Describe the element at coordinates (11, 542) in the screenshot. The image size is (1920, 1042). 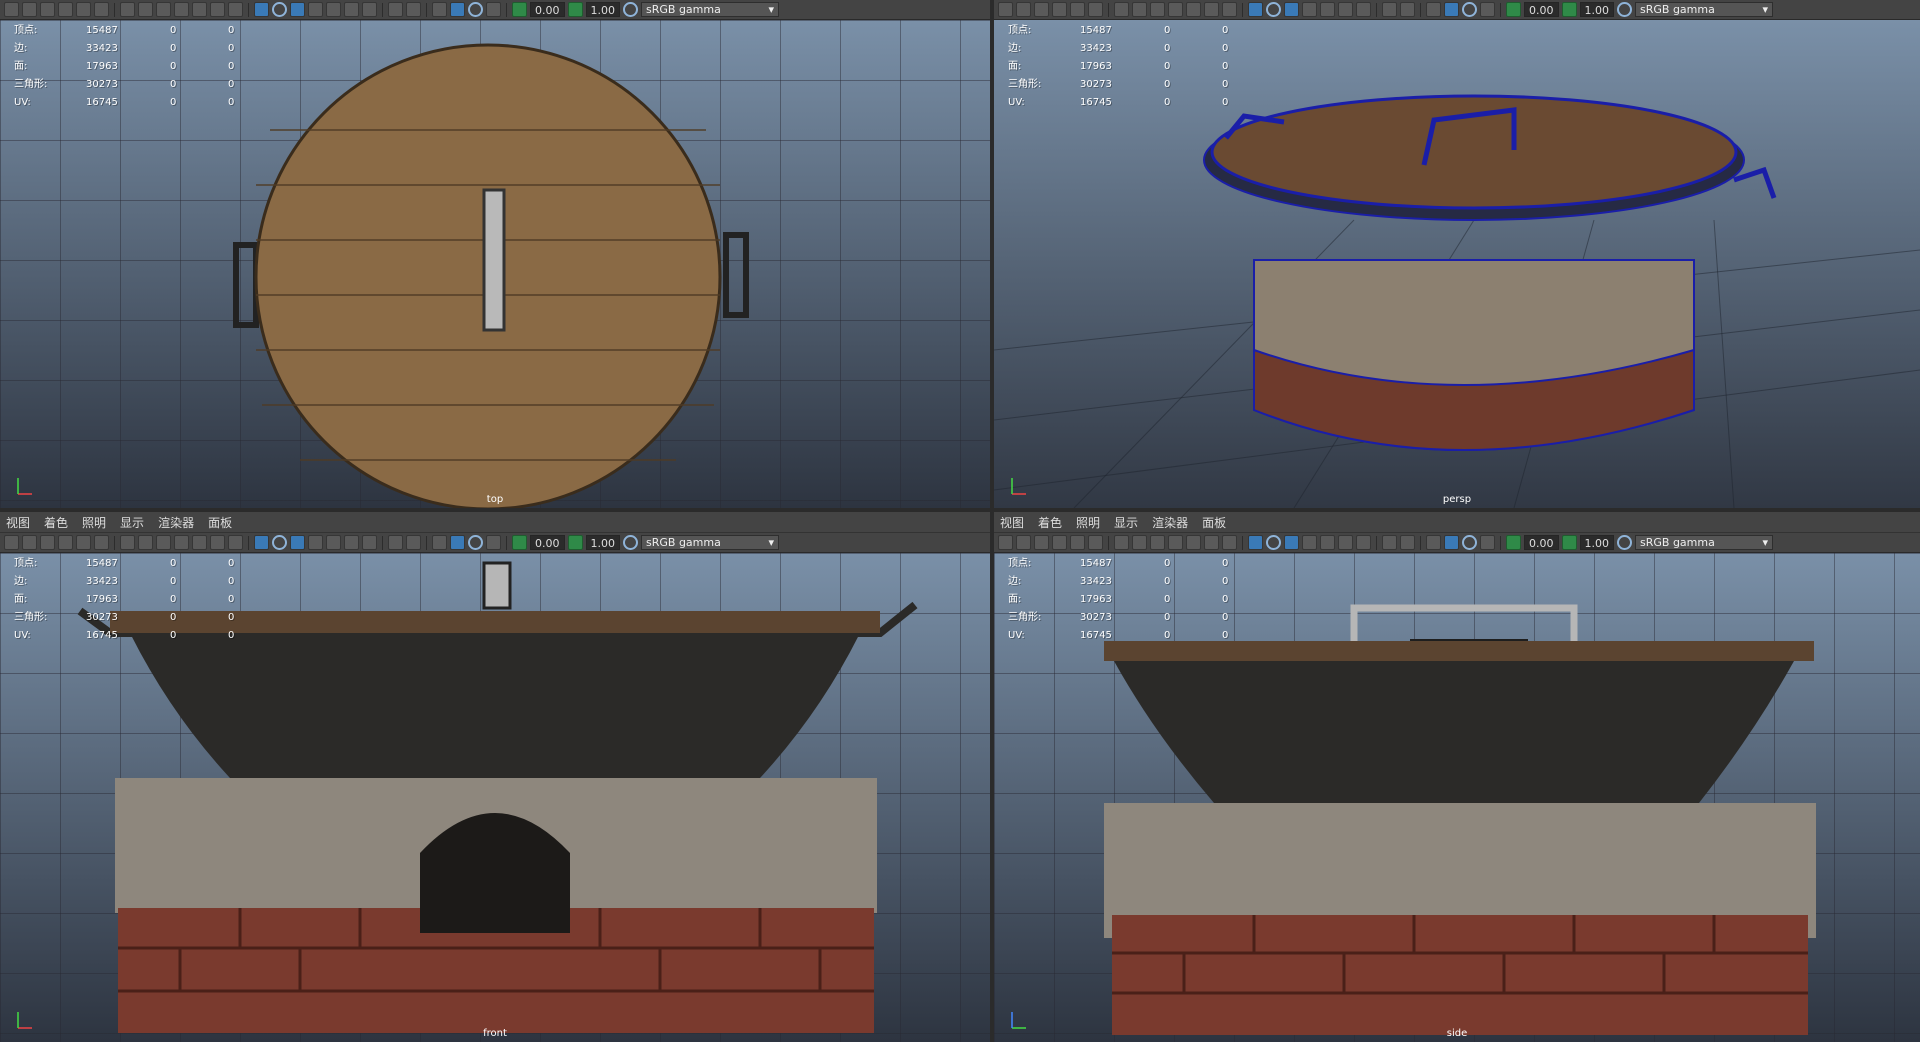
I see `camera-icon` at that location.